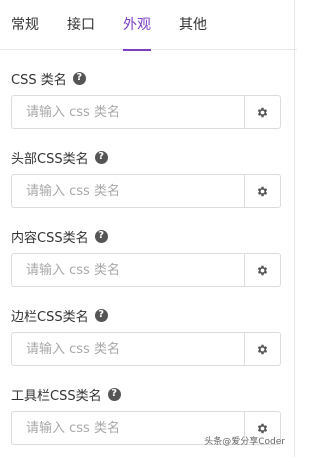 The height and width of the screenshot is (457, 320). I want to click on field-content-css-class: 内容CSS类名 ?, so click(154, 257).